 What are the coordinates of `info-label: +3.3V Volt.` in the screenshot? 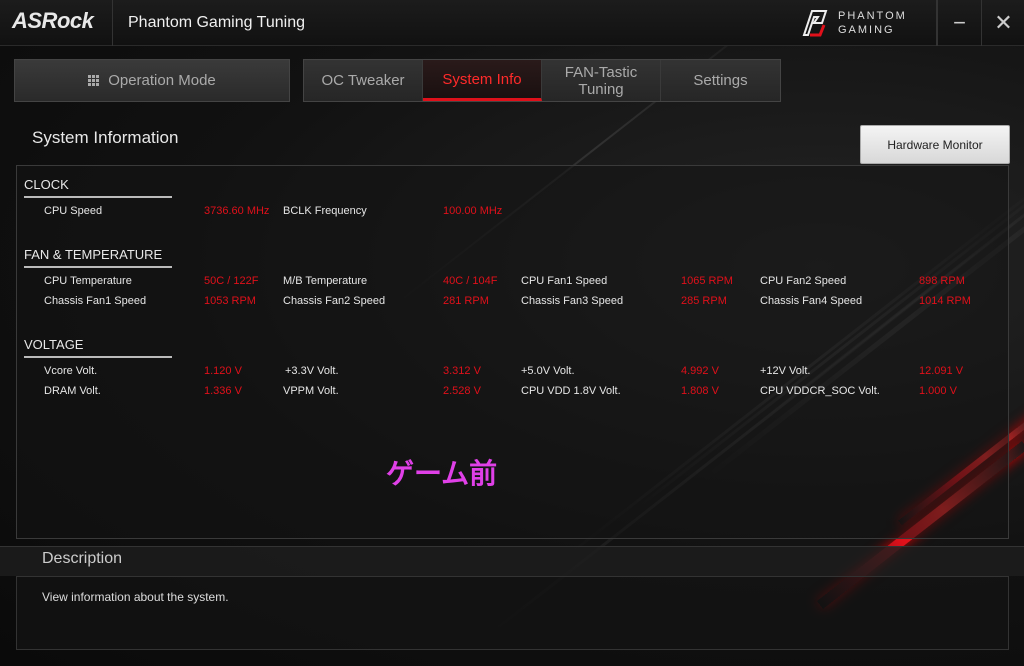 It's located at (312, 371).